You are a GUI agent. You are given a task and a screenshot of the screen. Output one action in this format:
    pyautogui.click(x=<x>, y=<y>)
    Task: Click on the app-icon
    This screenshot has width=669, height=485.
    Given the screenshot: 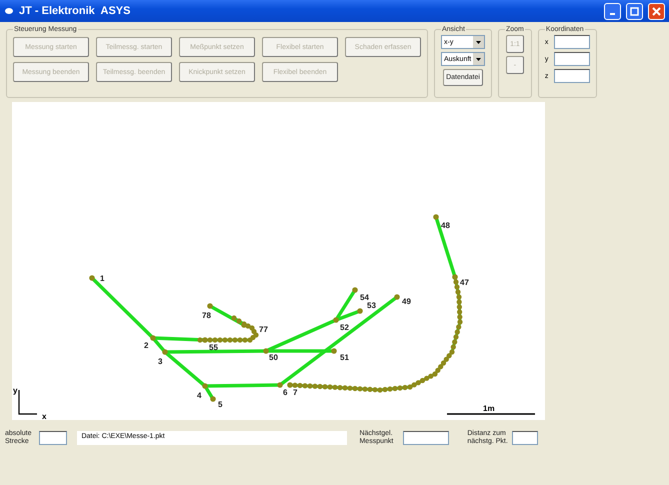 What is the action you would take?
    pyautogui.click(x=9, y=11)
    